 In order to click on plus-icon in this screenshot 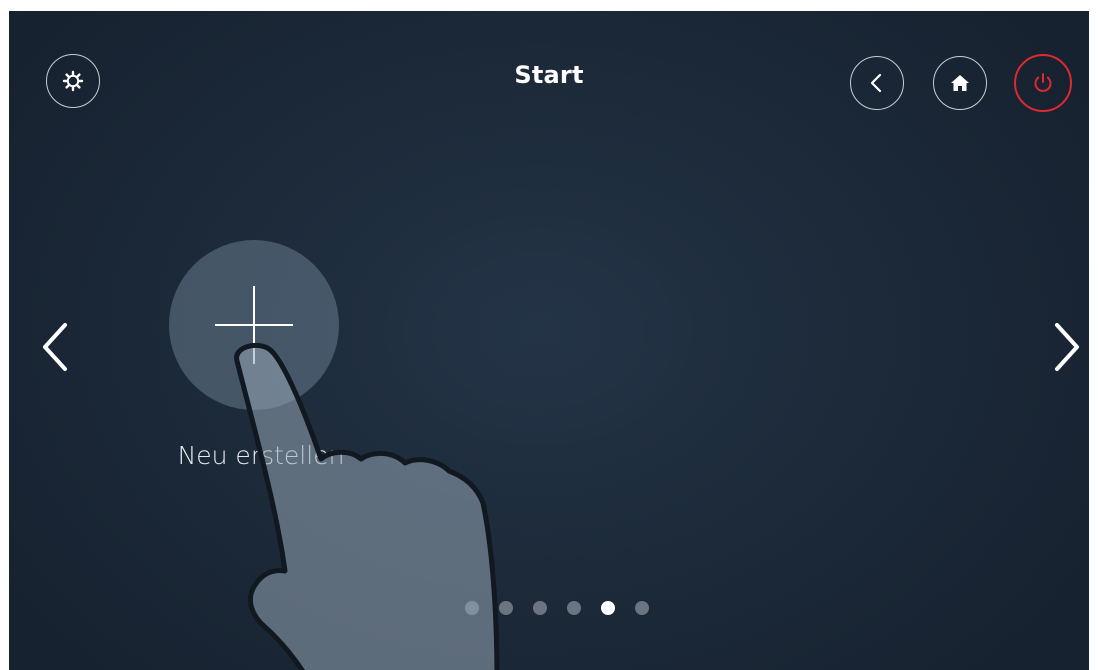, I will do `click(254, 327)`.